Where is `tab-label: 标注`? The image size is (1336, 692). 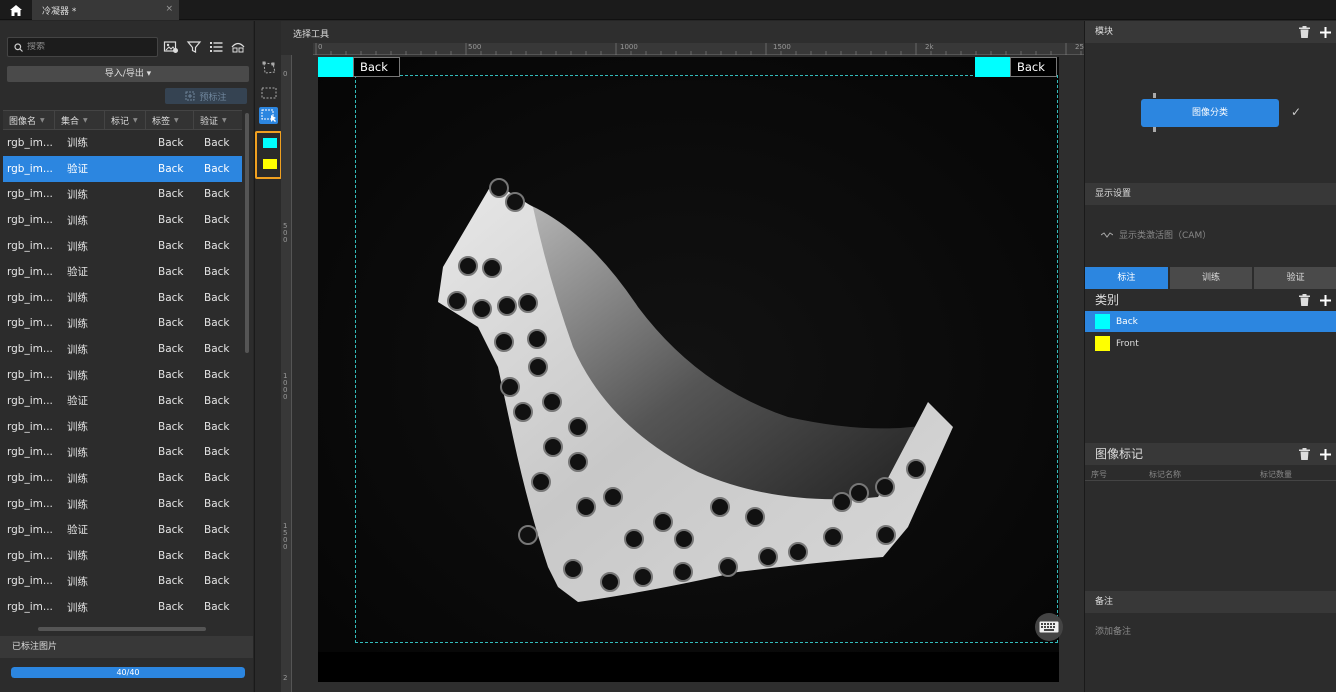
tab-label: 标注 is located at coordinates (1126, 278).